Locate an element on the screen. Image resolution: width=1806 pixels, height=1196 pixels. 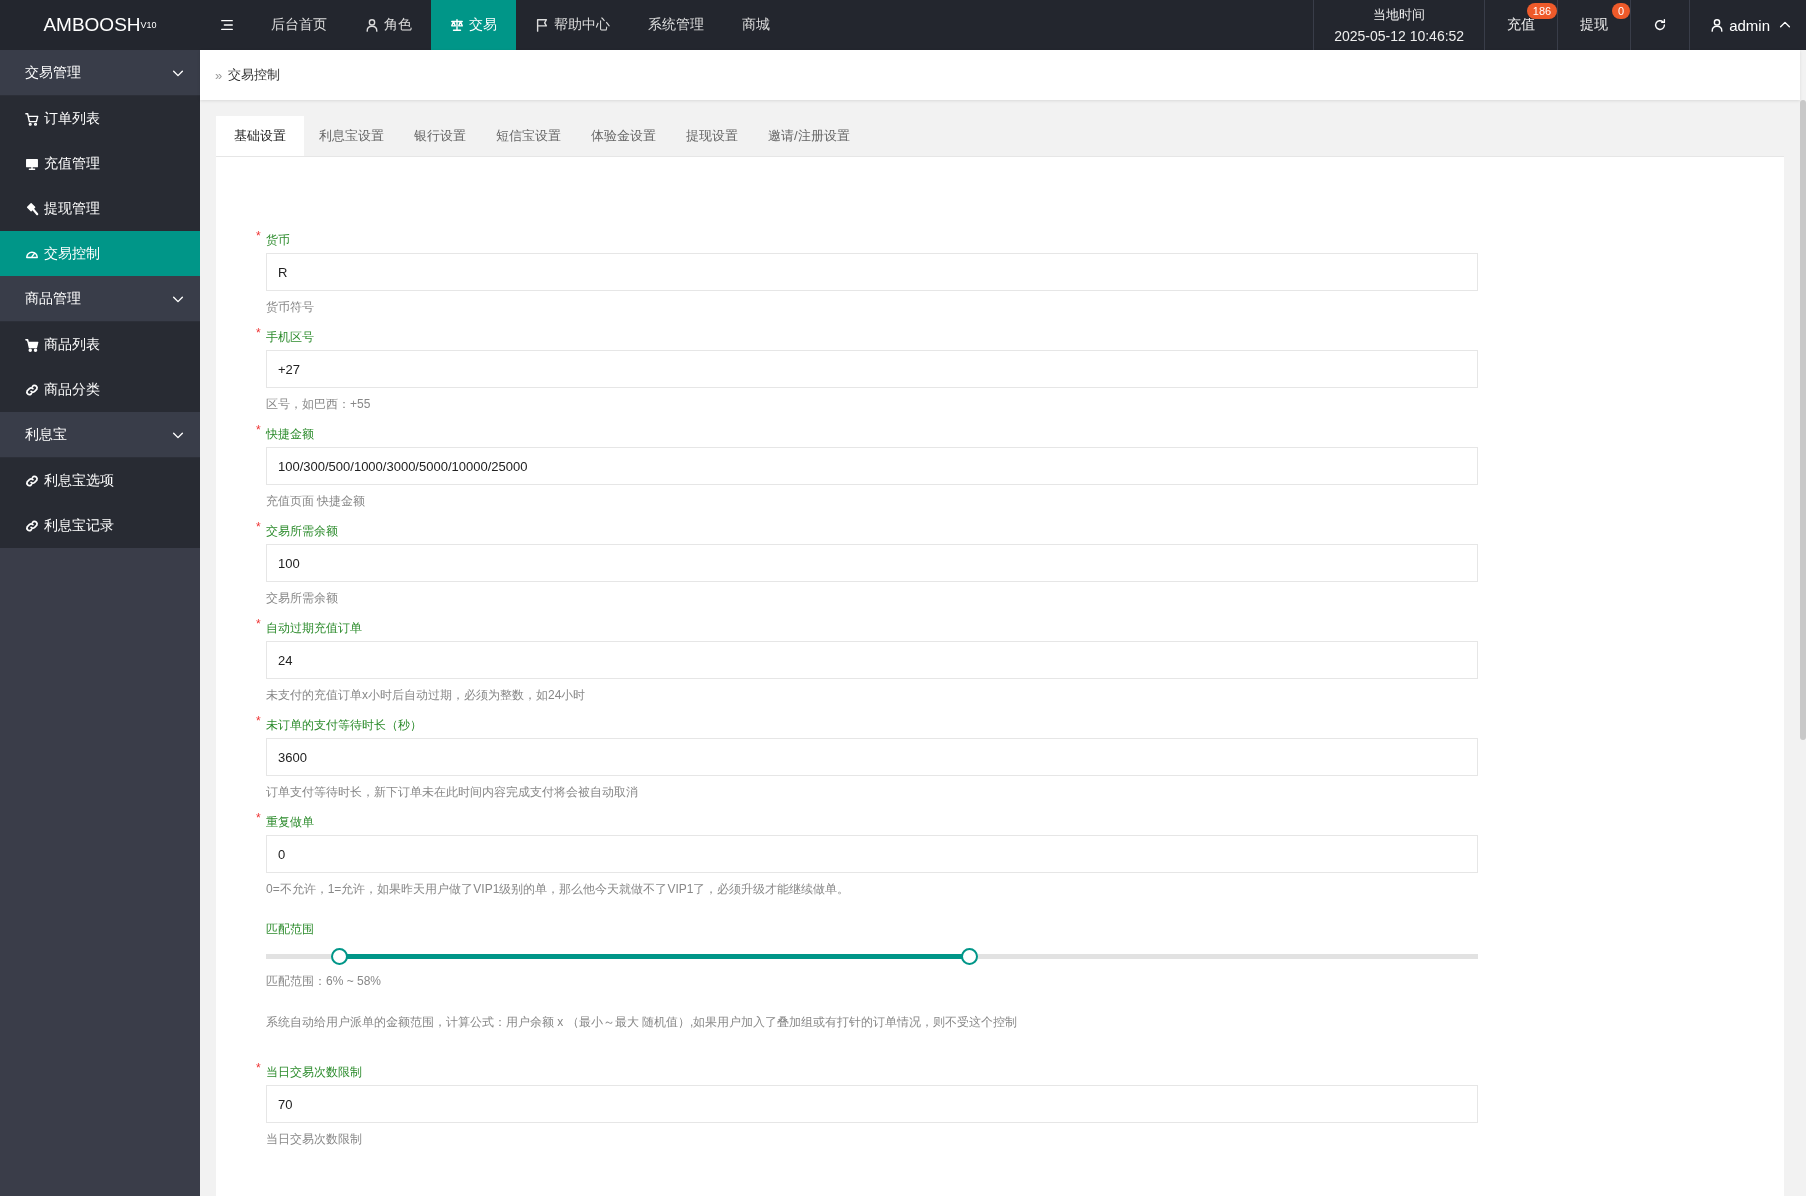
tab: 体验金设置 is located at coordinates (623, 136).